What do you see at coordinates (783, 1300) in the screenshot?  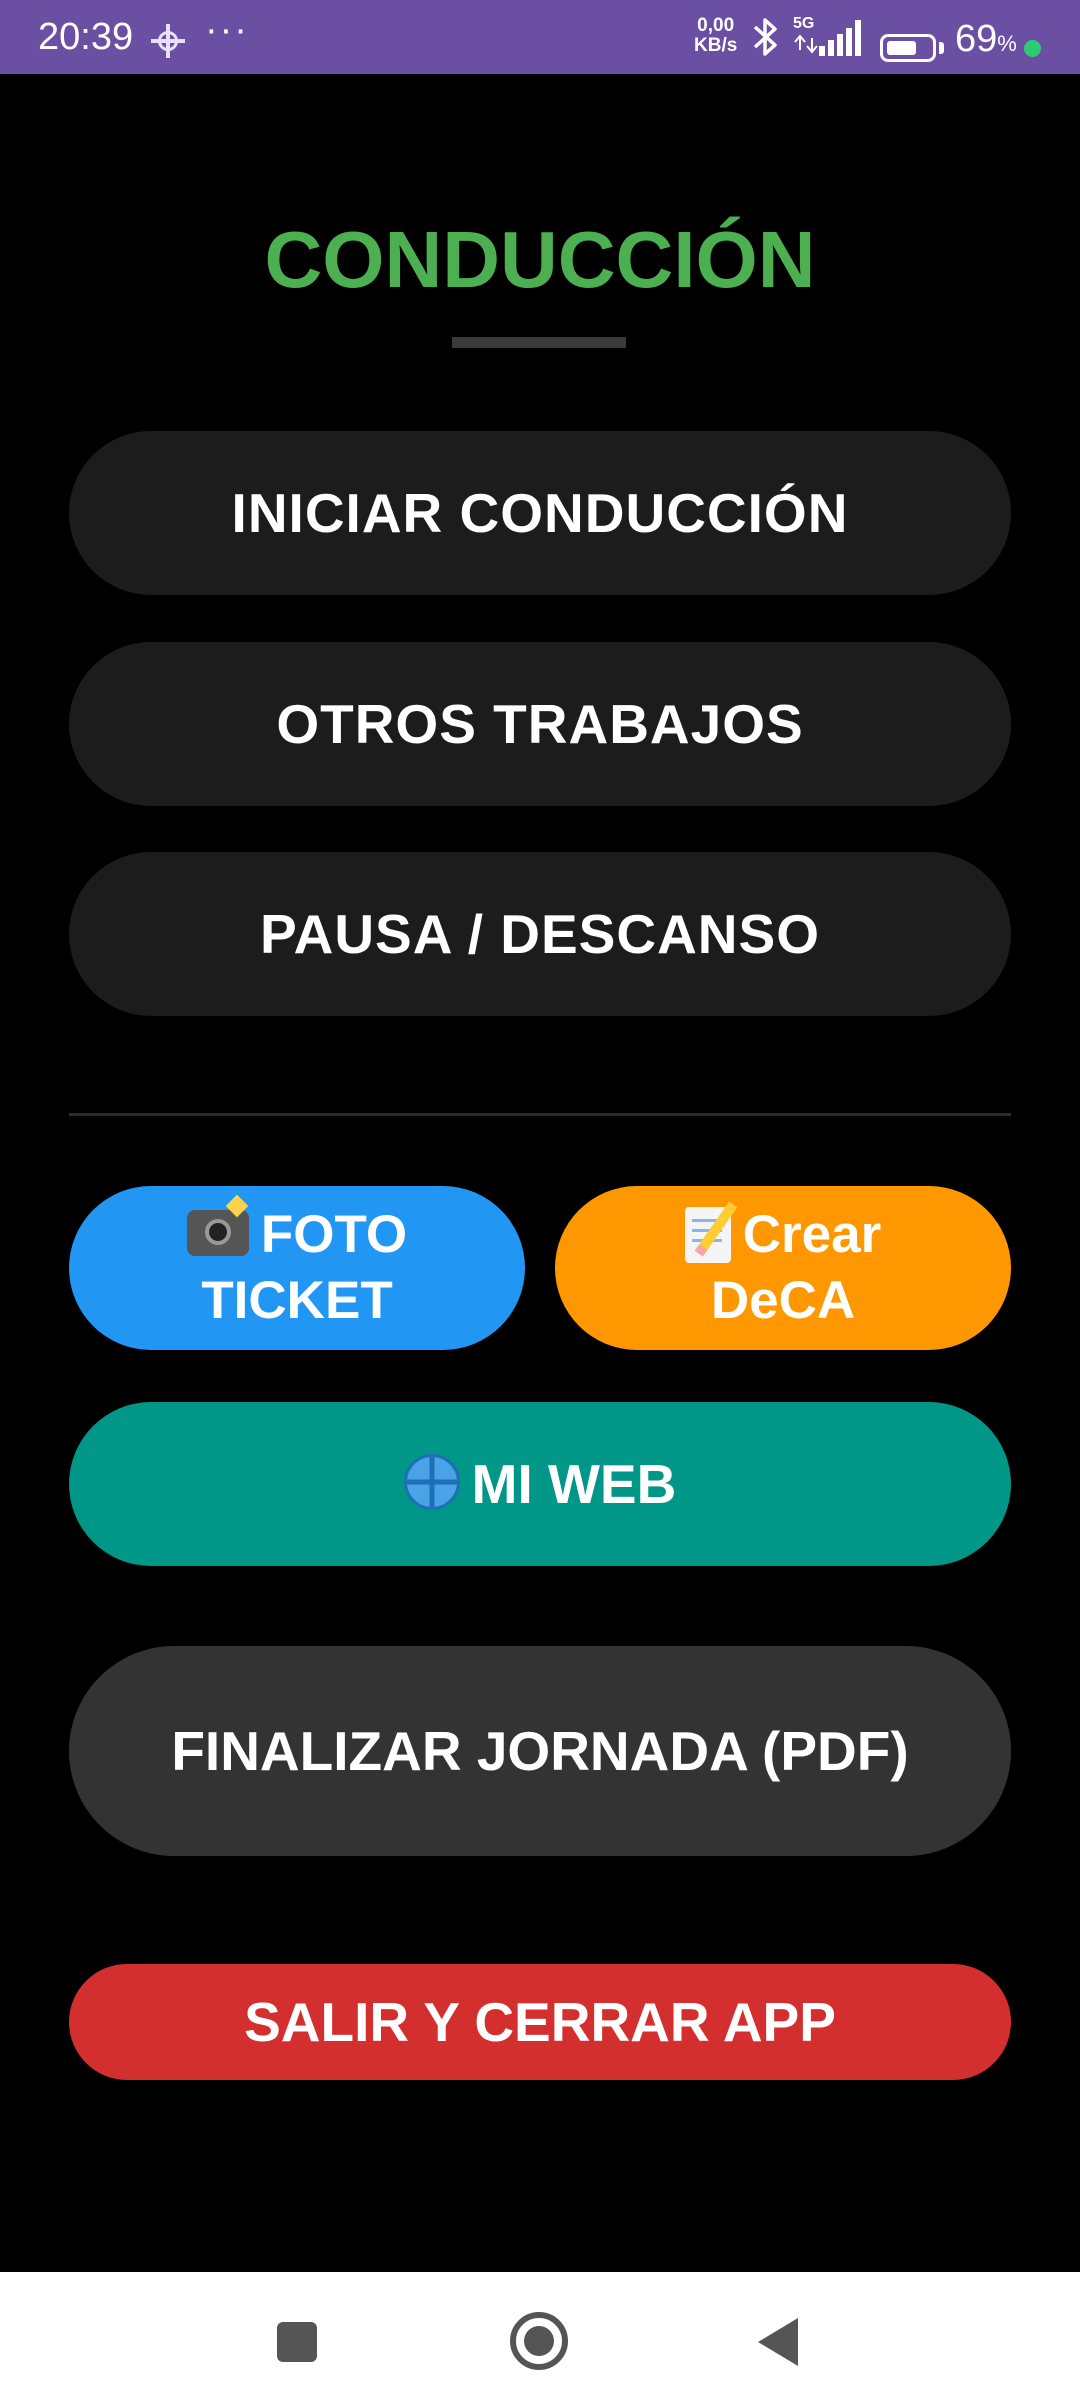 I see `create-deca-label-2: DeCA` at bounding box center [783, 1300].